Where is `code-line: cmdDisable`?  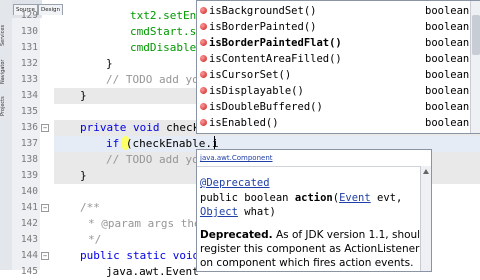 code-line: cmdDisable is located at coordinates (163, 48).